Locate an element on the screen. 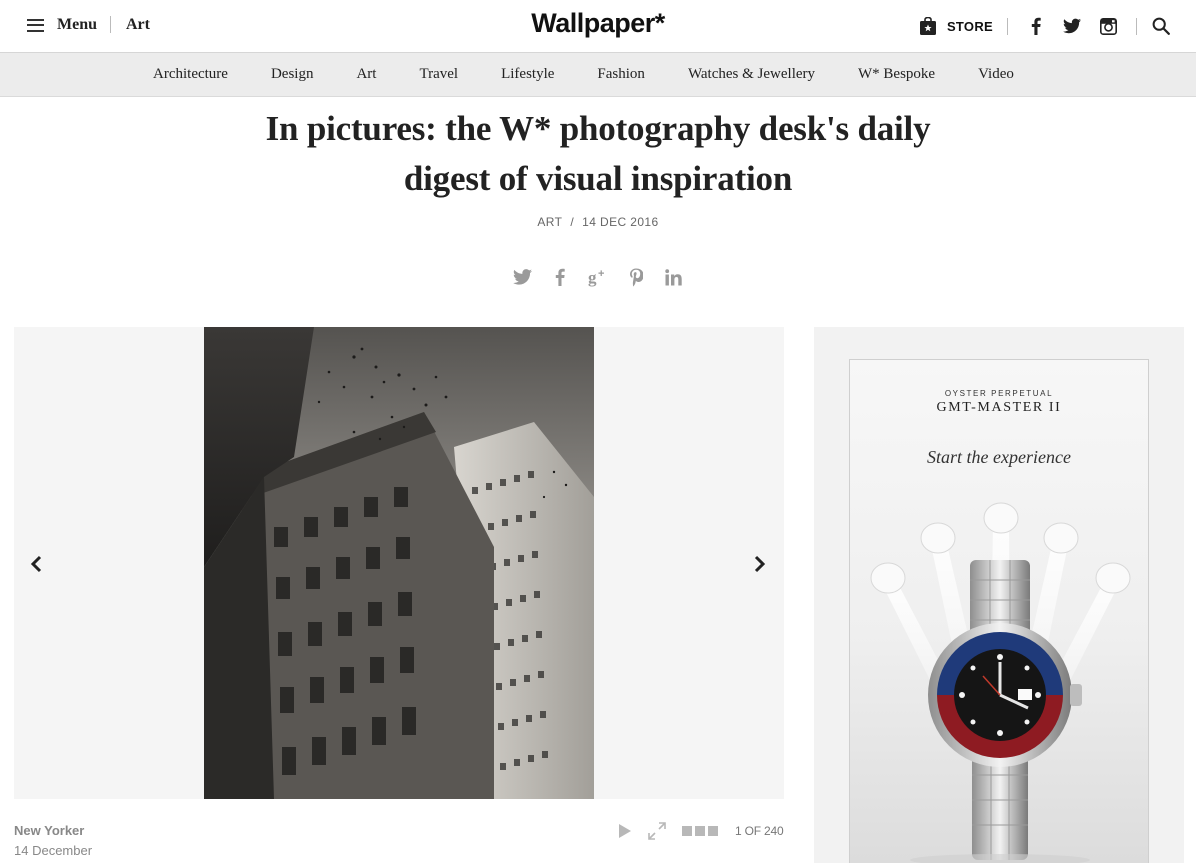 Image resolution: width=1196 pixels, height=863 pixels. next-arrow-icon is located at coordinates (759, 564).